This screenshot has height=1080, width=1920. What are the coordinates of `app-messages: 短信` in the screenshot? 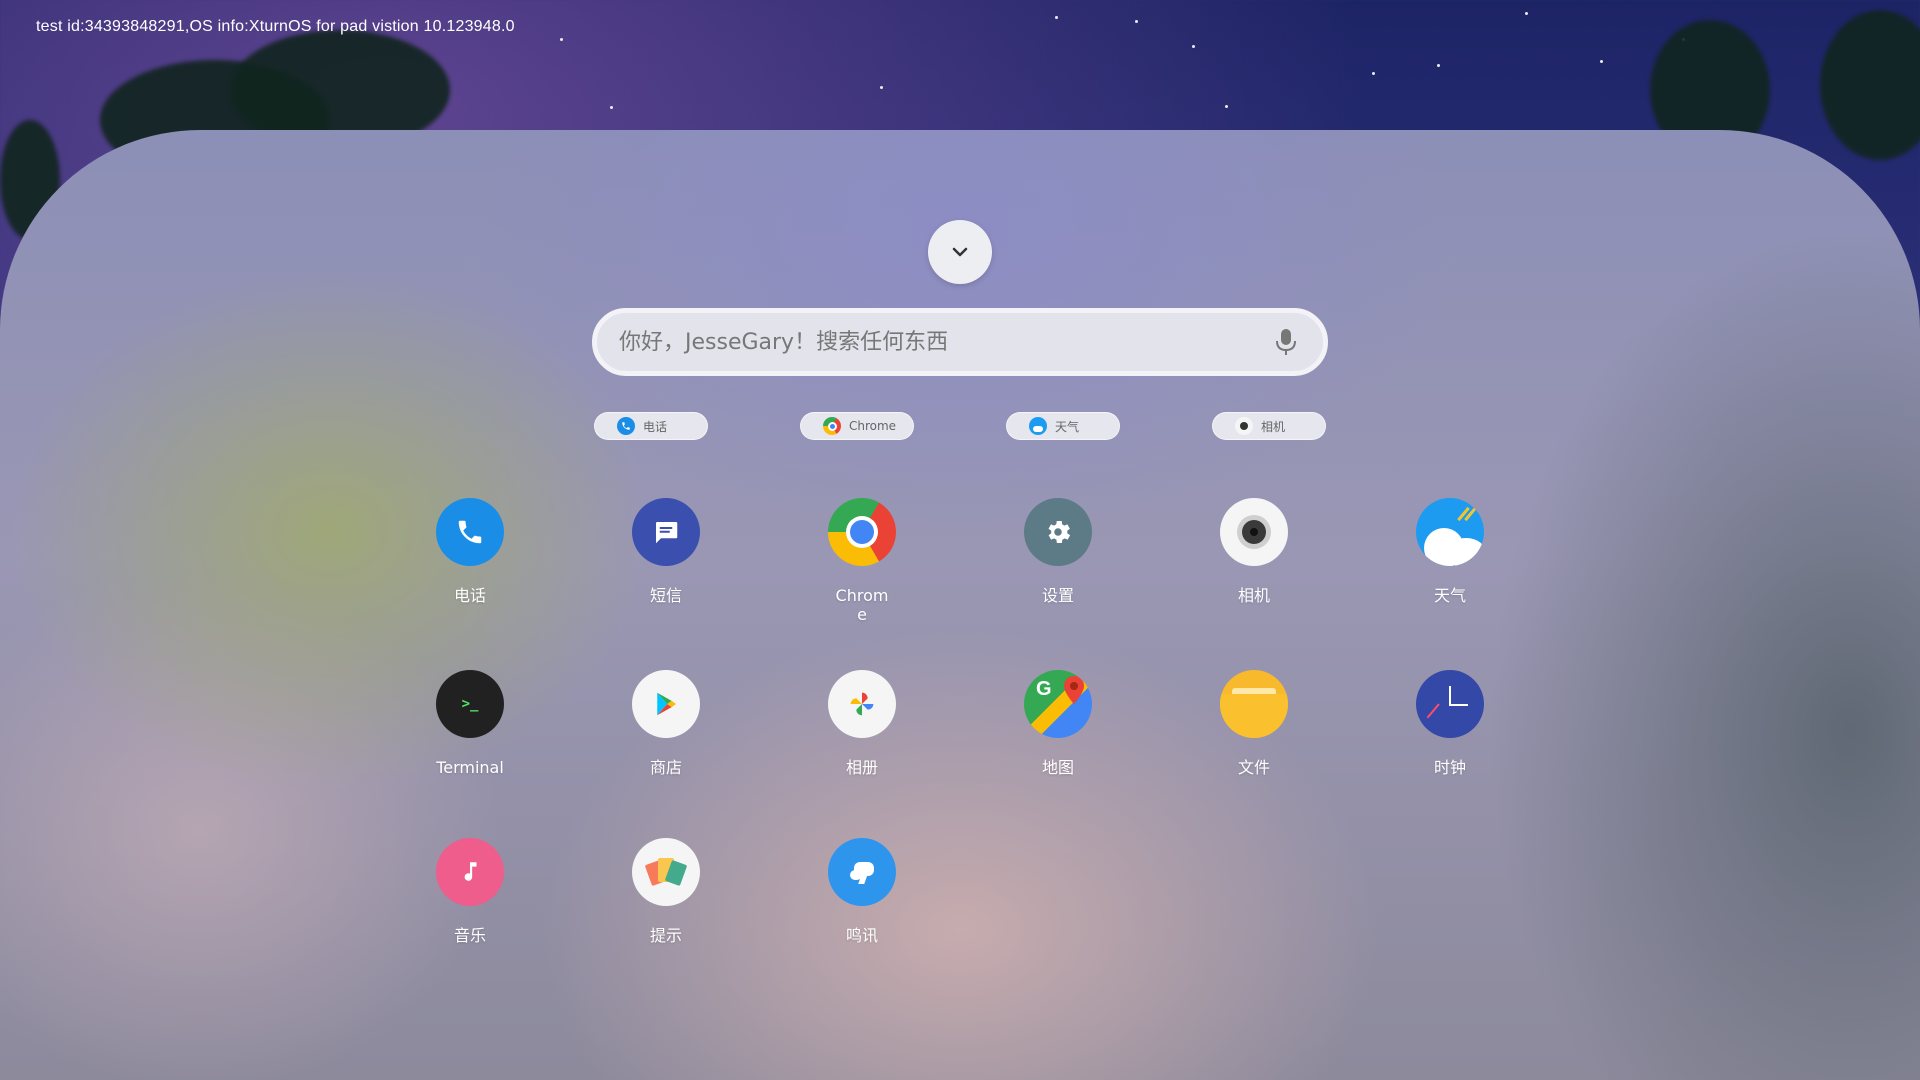 It's located at (666, 551).